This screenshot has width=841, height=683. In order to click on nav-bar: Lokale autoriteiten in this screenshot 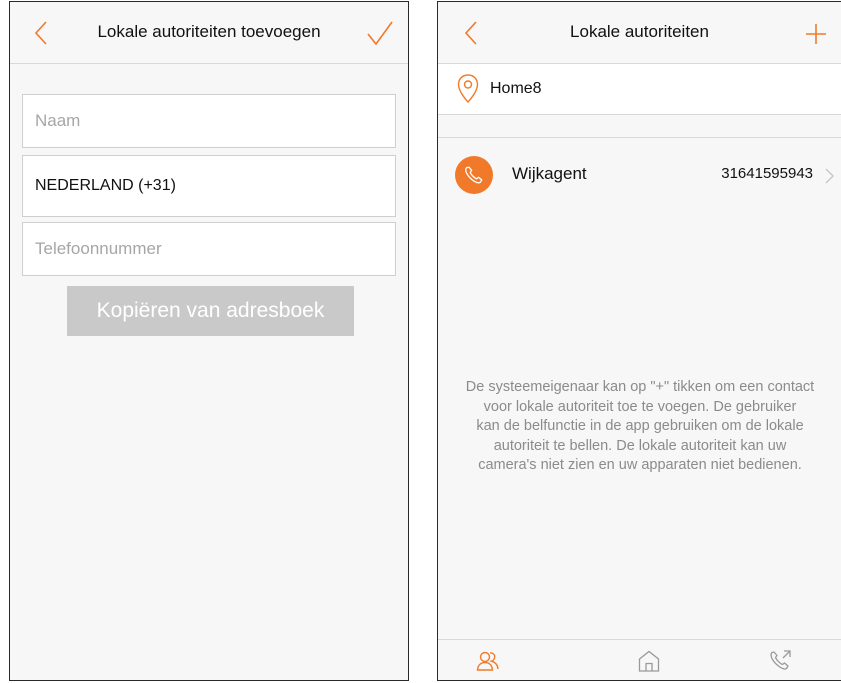, I will do `click(639, 33)`.